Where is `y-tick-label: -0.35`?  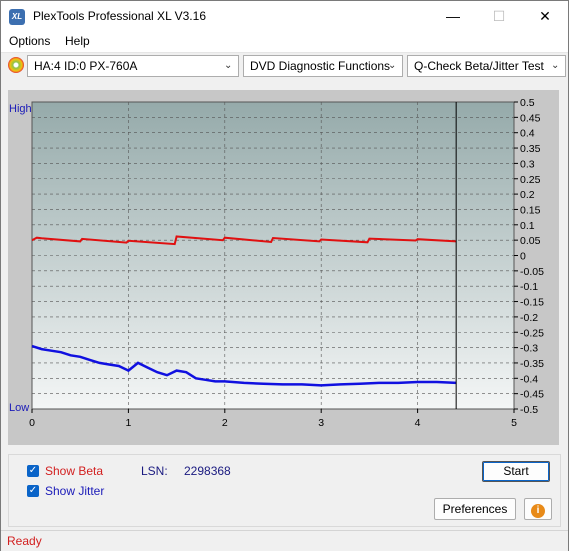 y-tick-label: -0.35 is located at coordinates (532, 364).